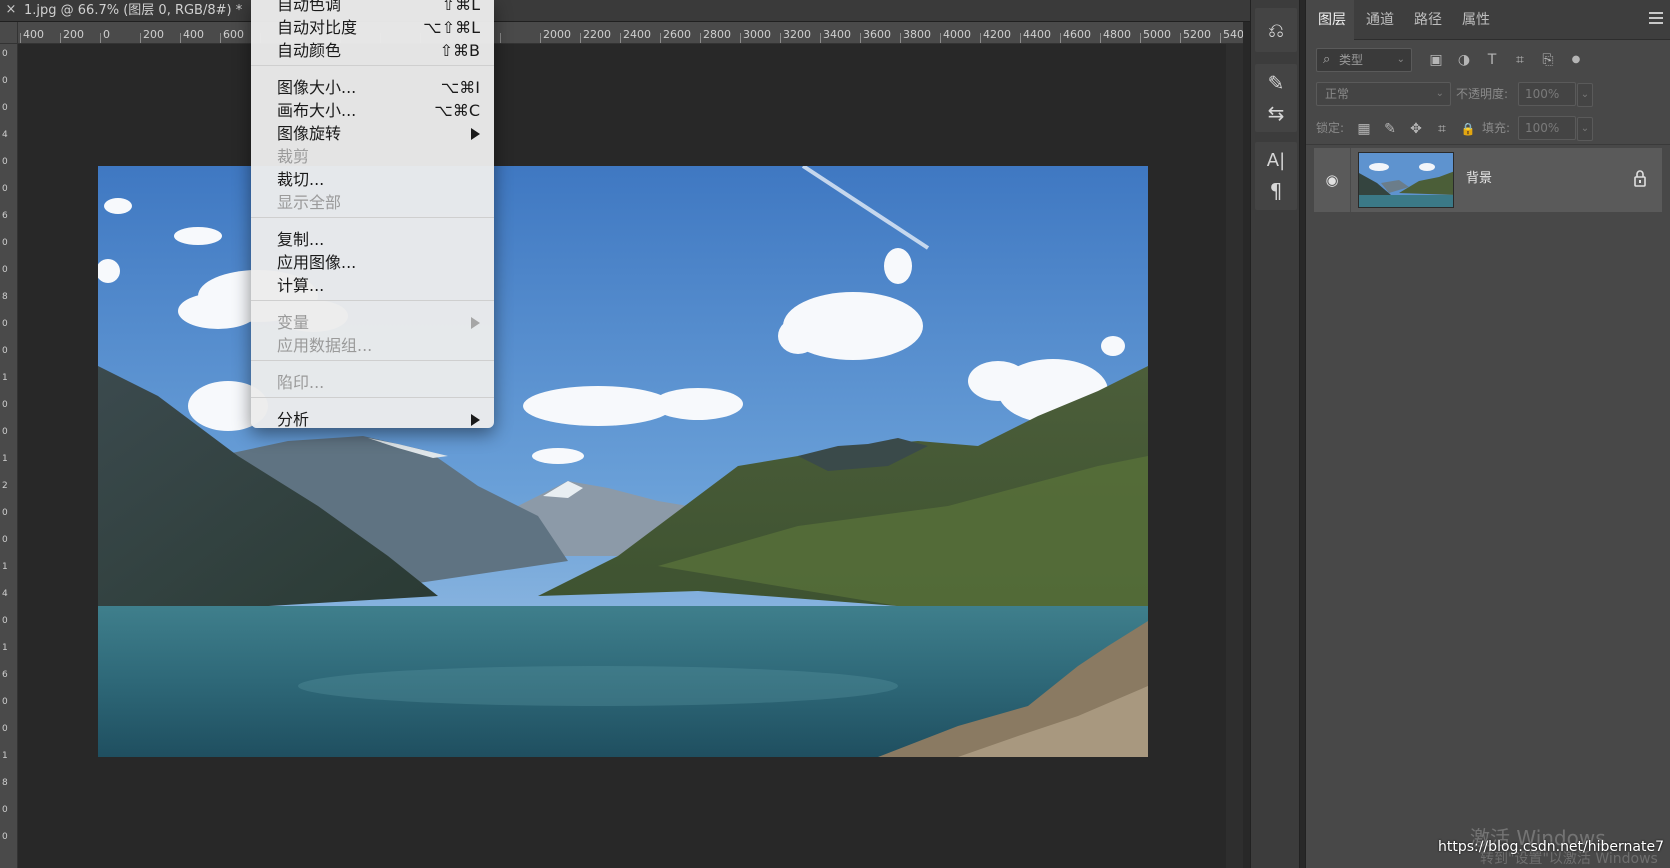  I want to click on tab-layers: 图层, so click(1332, 20).